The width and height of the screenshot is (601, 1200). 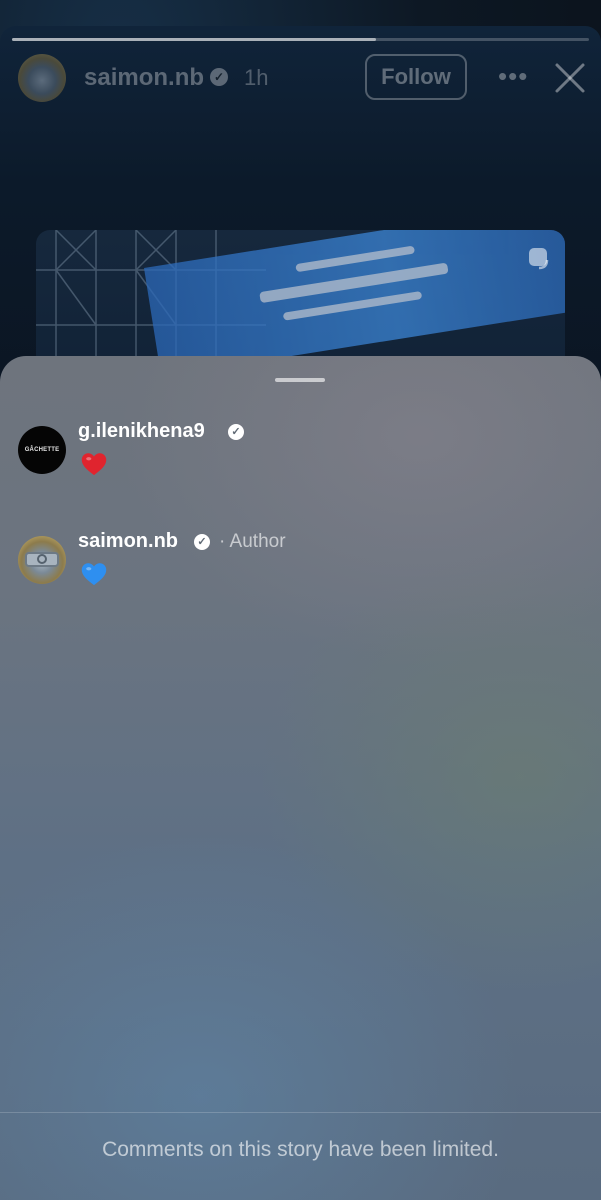 I want to click on author-tag: · Author, so click(x=252, y=541).